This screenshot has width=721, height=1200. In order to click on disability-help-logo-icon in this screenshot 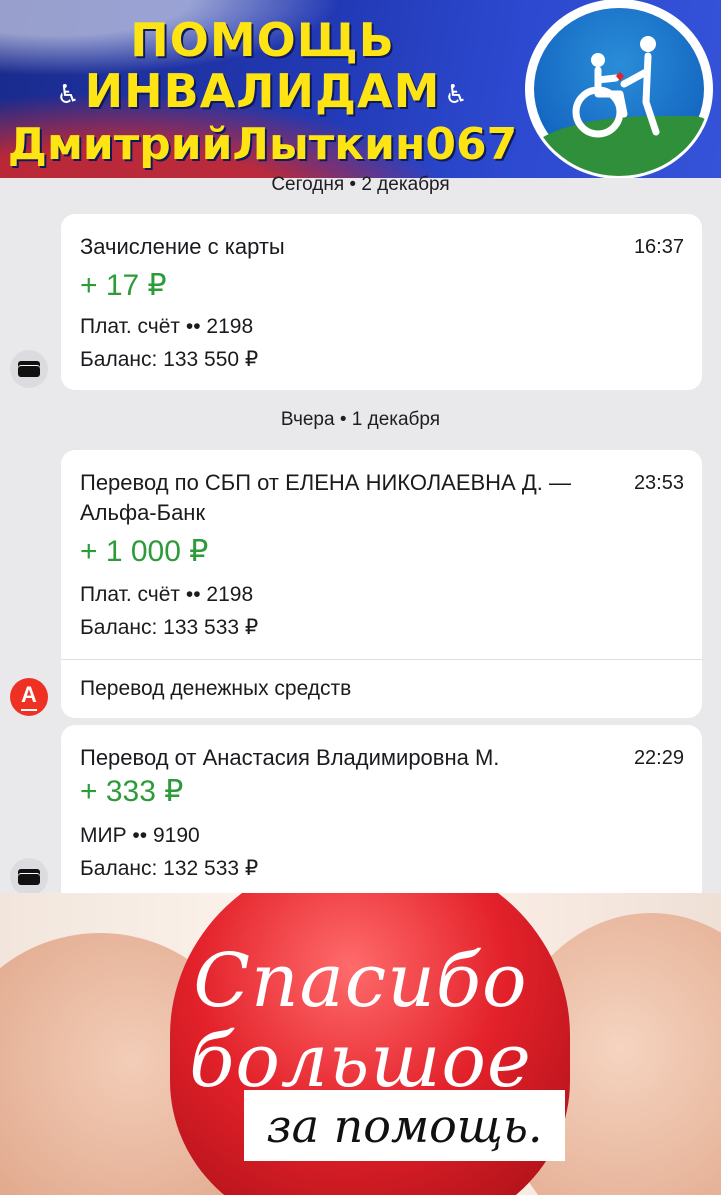, I will do `click(619, 89)`.